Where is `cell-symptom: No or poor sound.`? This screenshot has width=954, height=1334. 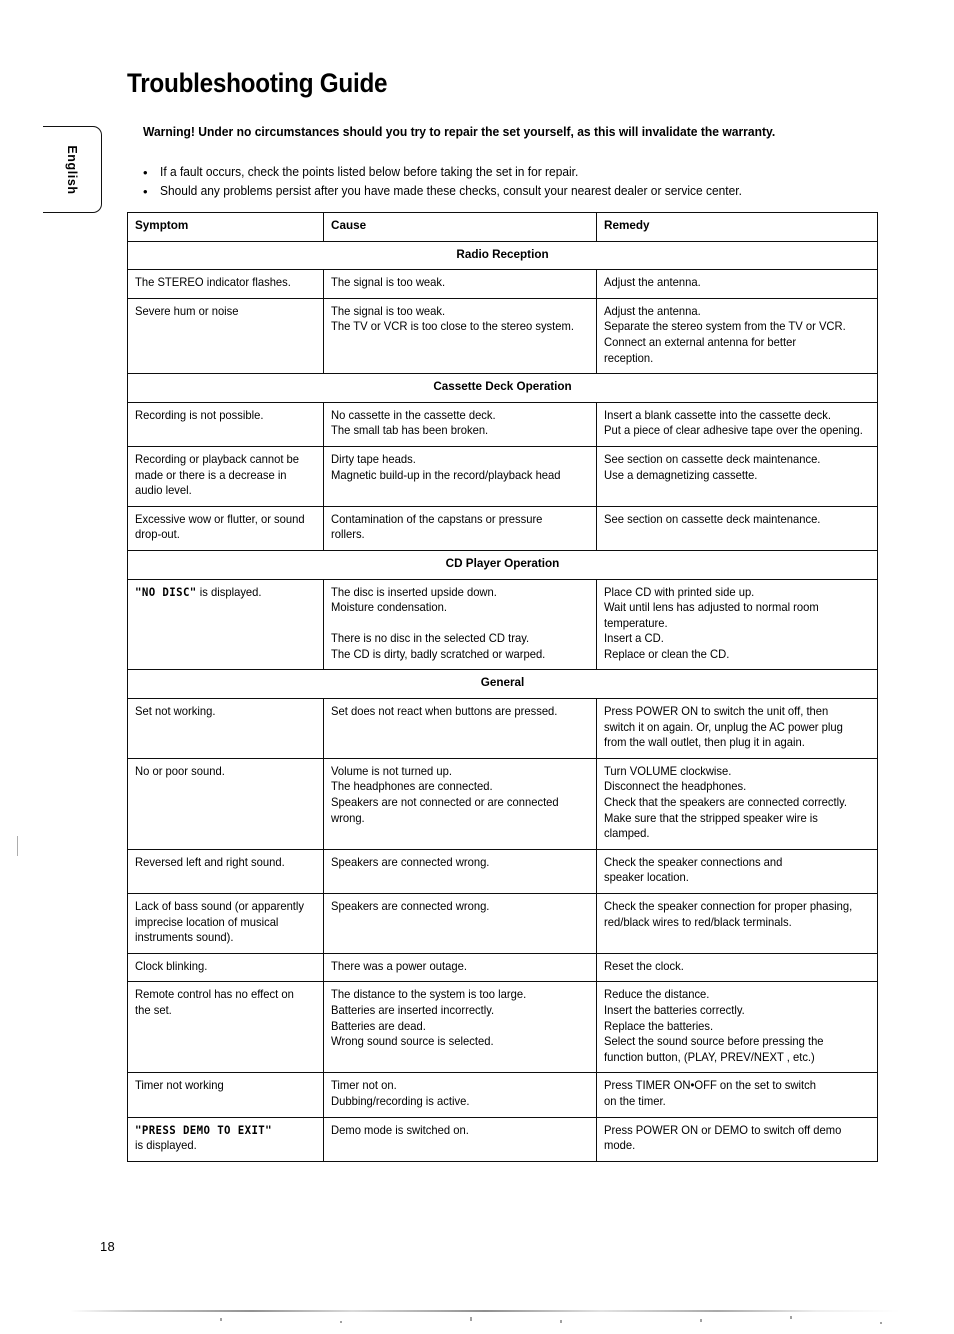 cell-symptom: No or poor sound. is located at coordinates (225, 803).